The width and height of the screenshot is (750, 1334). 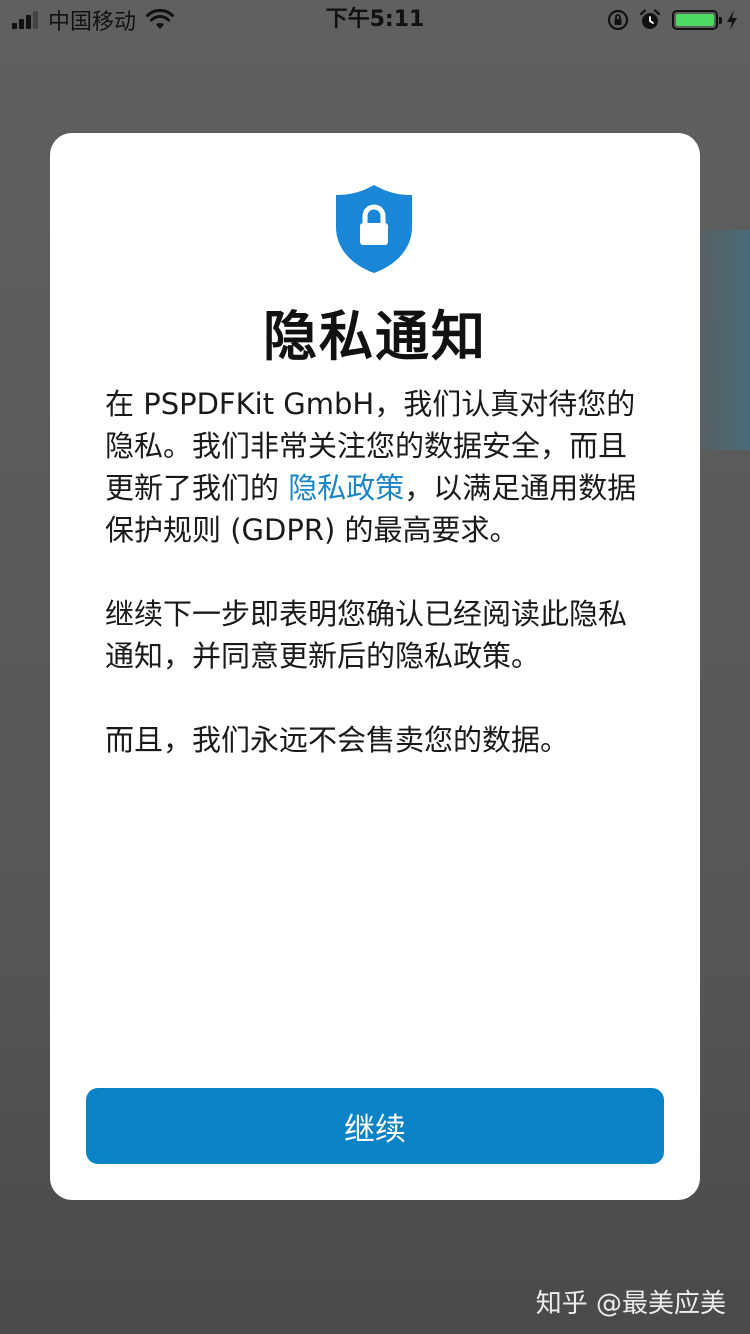 What do you see at coordinates (375, 1126) in the screenshot?
I see `continue-button: 继续` at bounding box center [375, 1126].